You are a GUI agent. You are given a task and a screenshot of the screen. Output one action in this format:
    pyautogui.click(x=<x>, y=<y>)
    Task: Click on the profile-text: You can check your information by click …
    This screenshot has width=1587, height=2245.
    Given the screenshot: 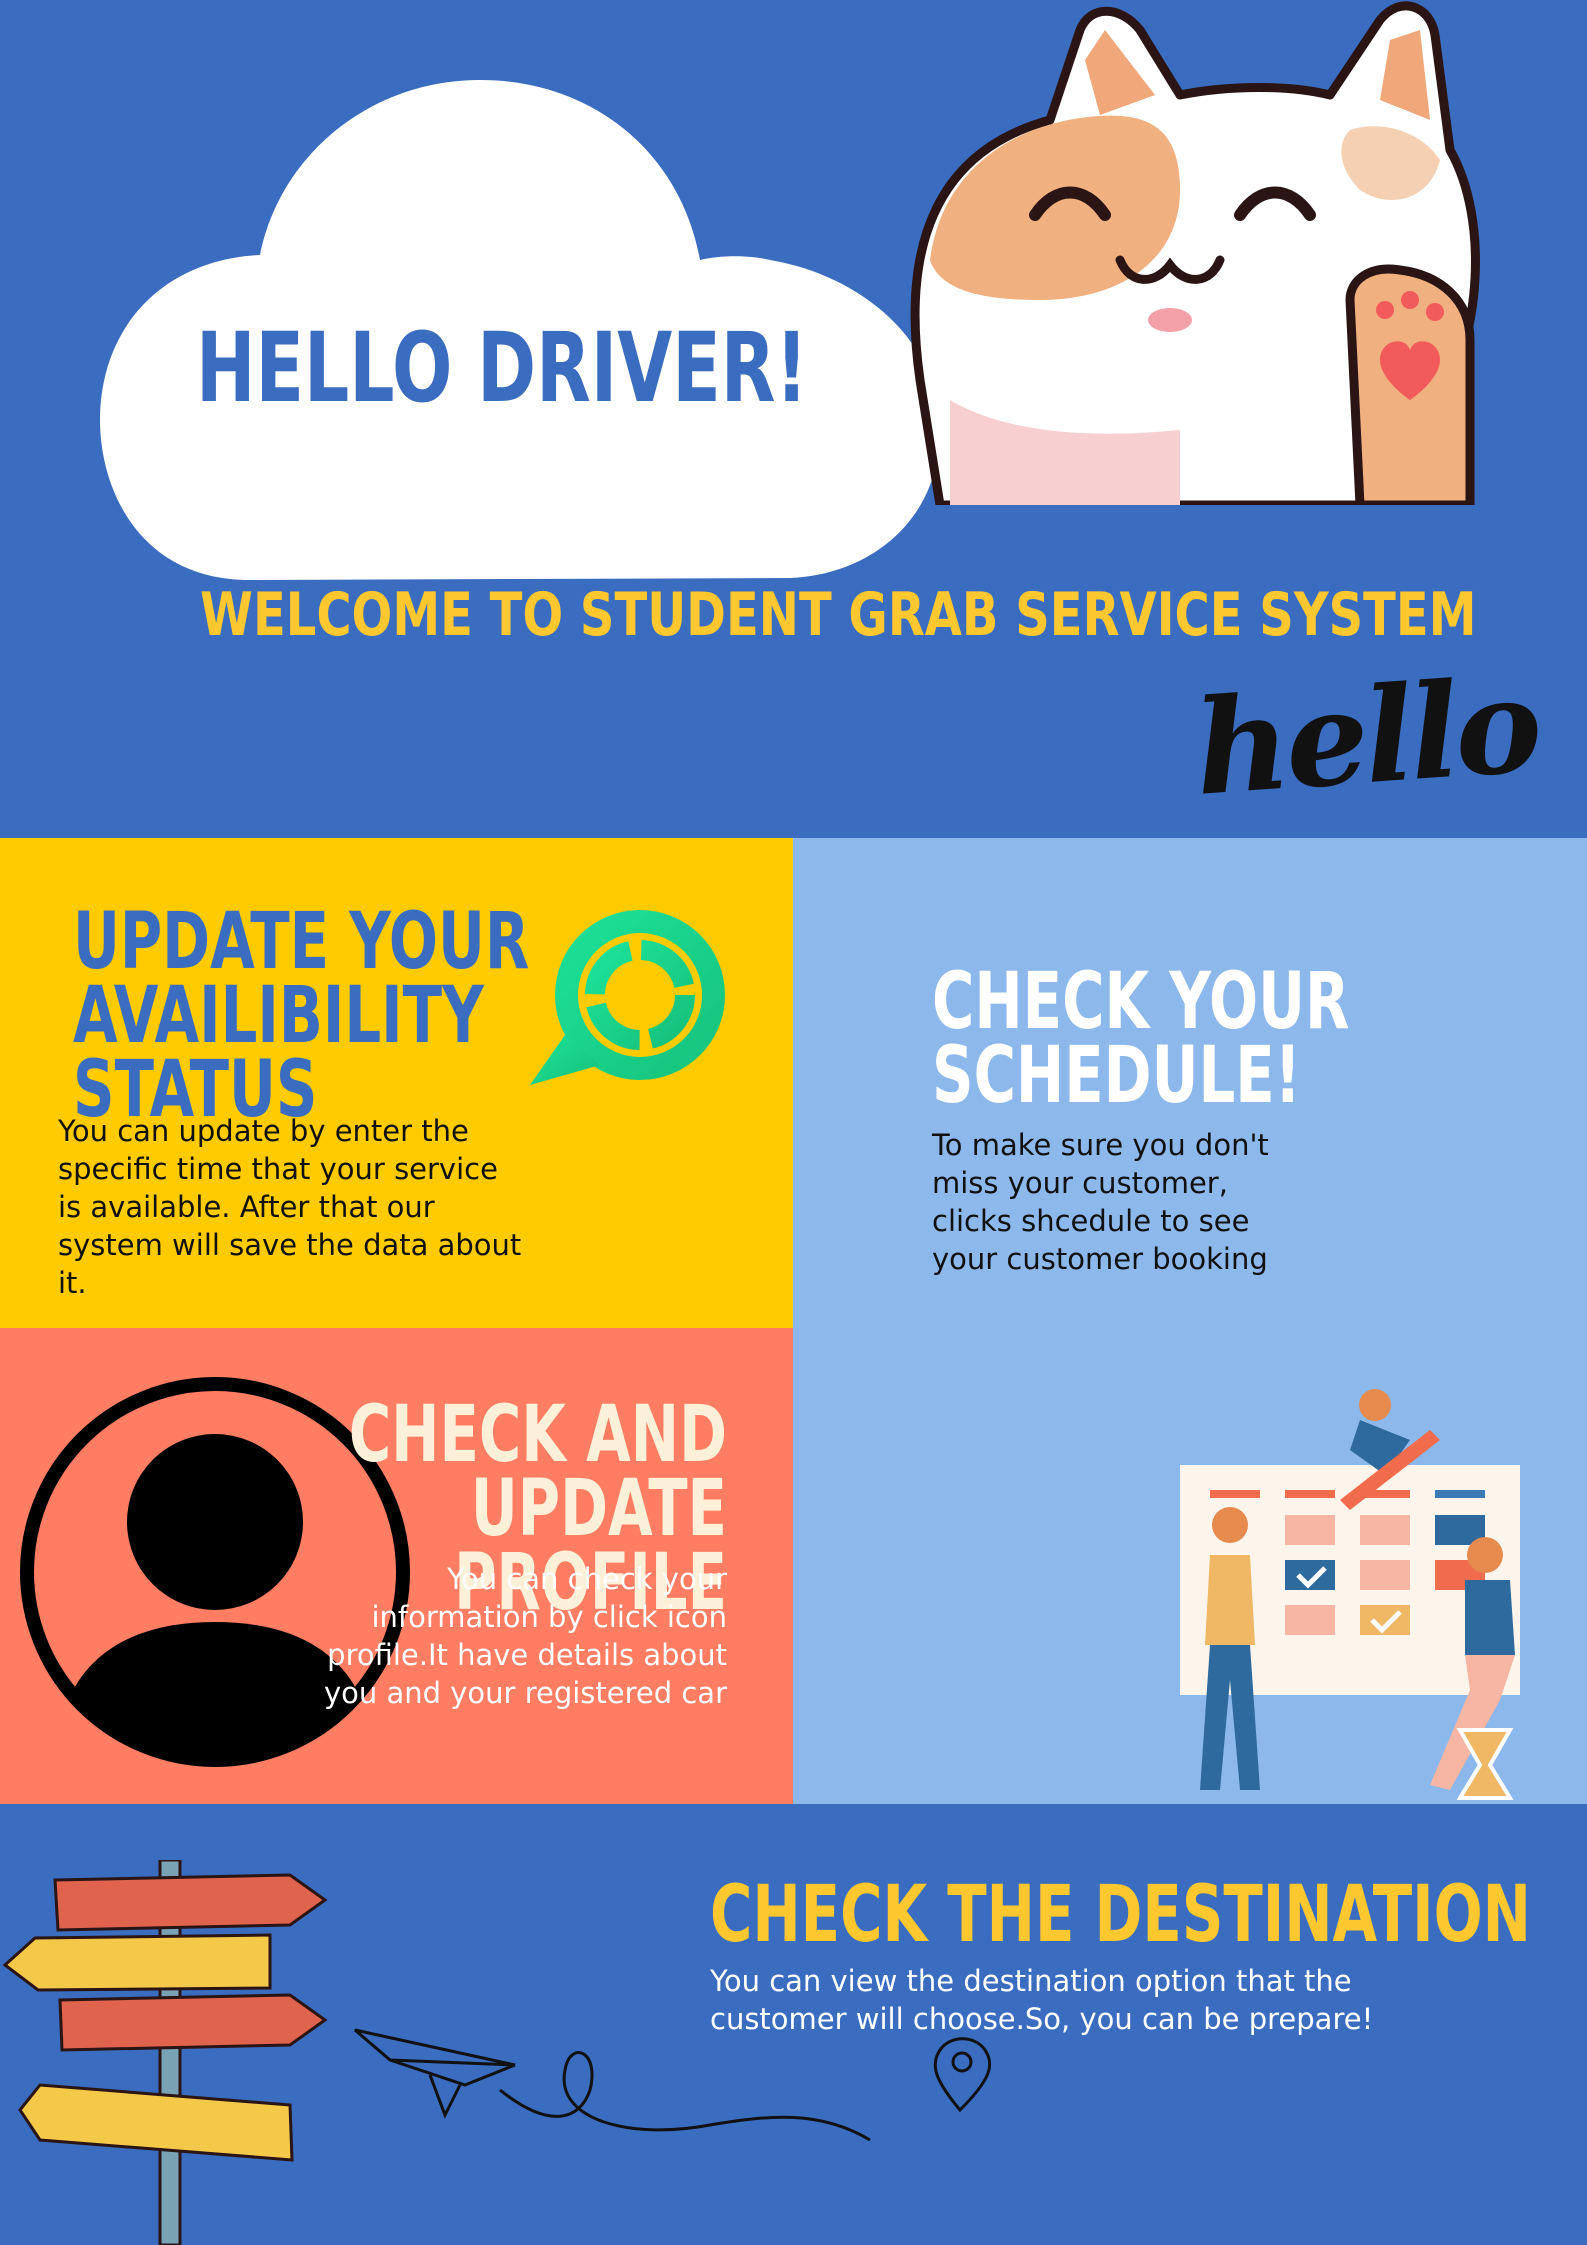 What is the action you would take?
    pyautogui.click(x=525, y=1636)
    